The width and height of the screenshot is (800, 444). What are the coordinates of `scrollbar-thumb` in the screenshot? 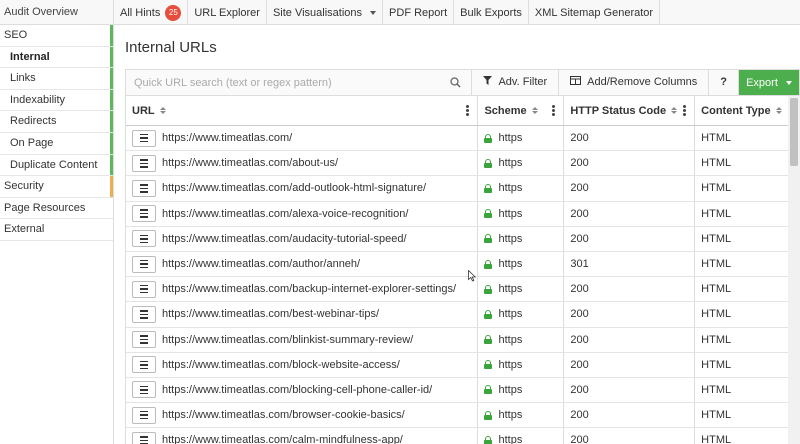 It's located at (794, 132).